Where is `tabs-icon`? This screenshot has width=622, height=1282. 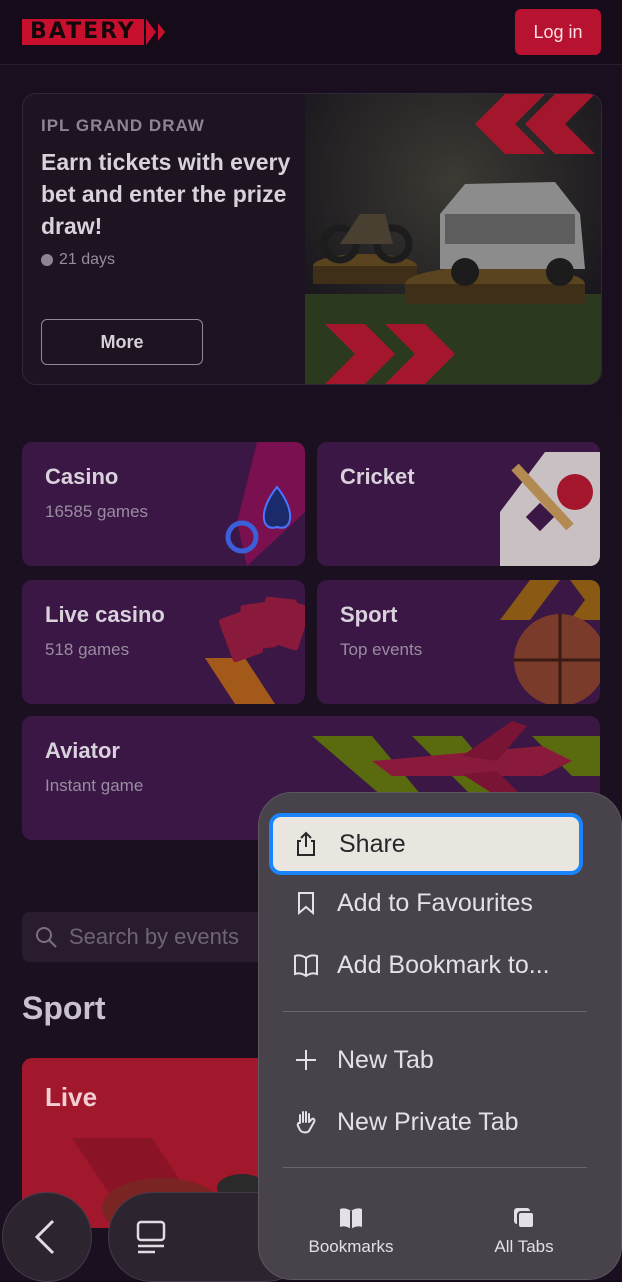
tabs-icon is located at coordinates (524, 1218).